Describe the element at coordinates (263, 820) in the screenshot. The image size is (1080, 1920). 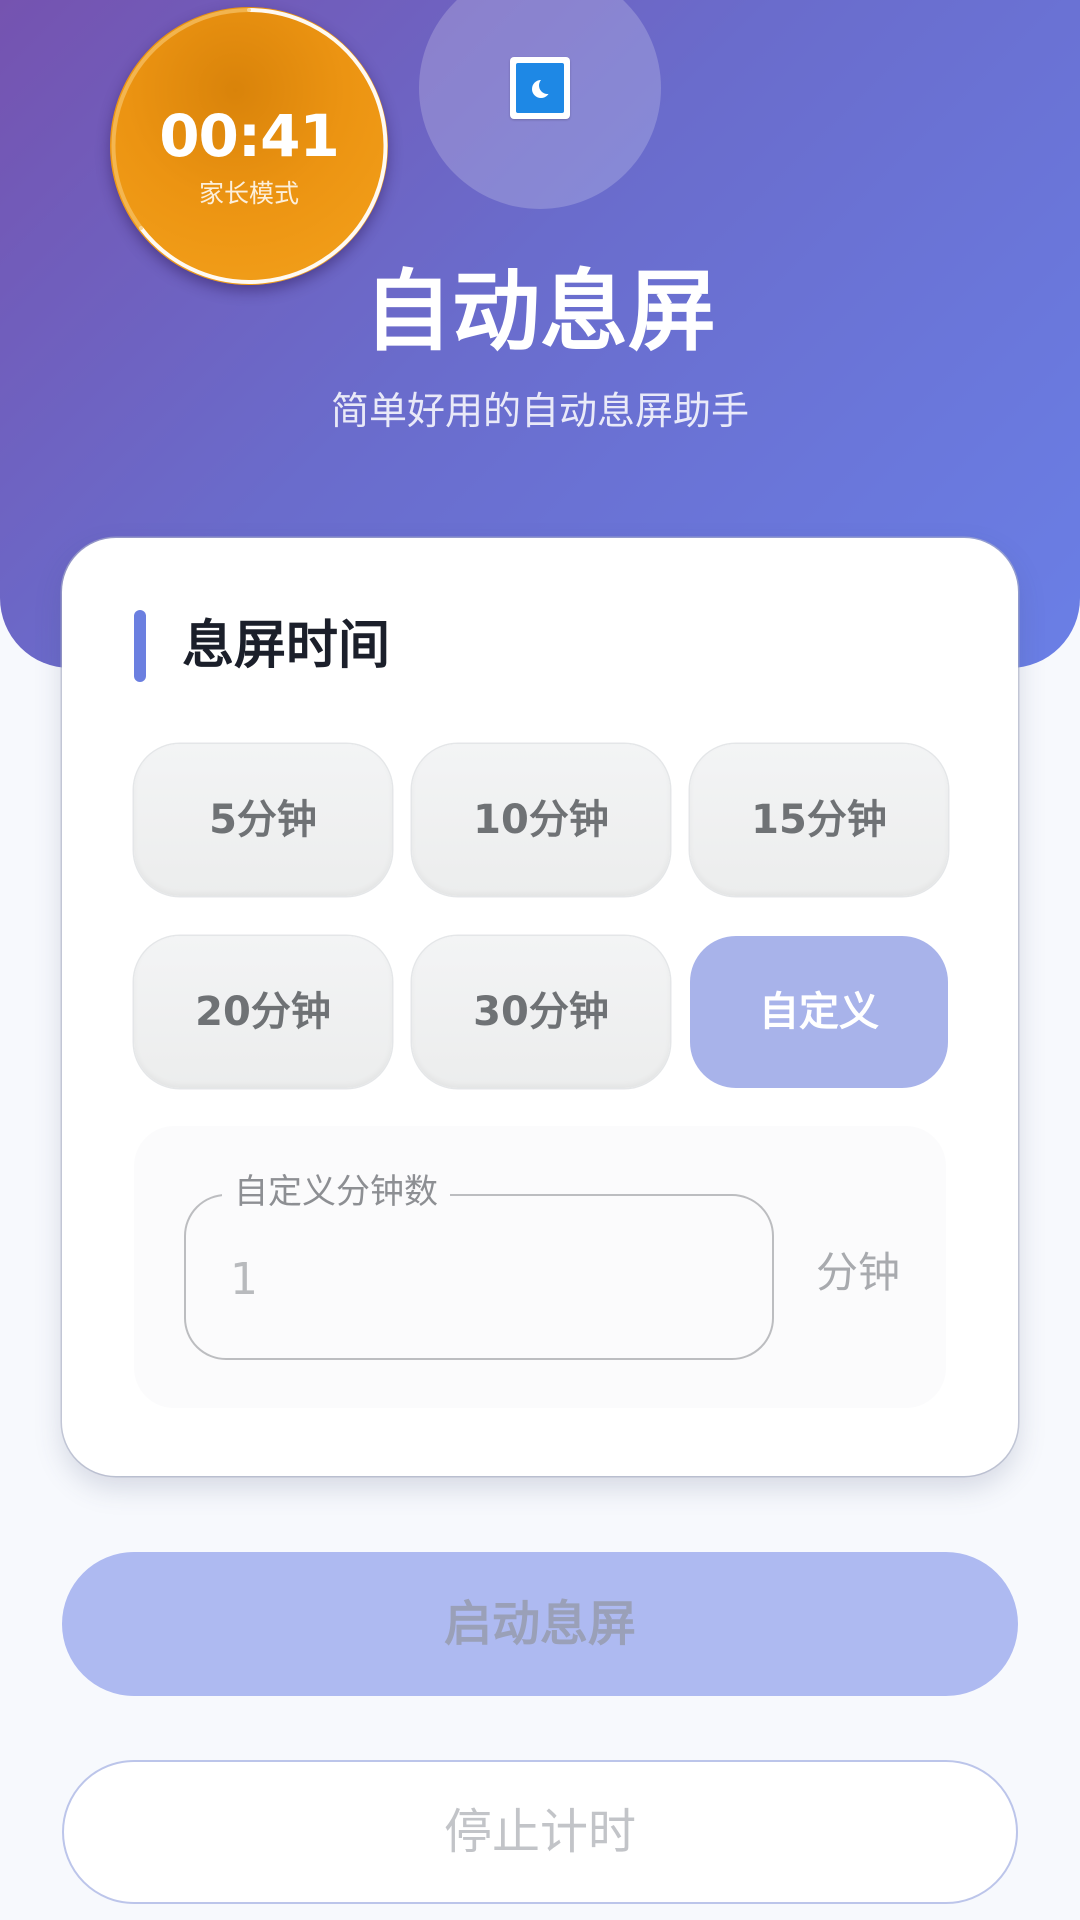
I see `option-5-min: 5分钟` at that location.